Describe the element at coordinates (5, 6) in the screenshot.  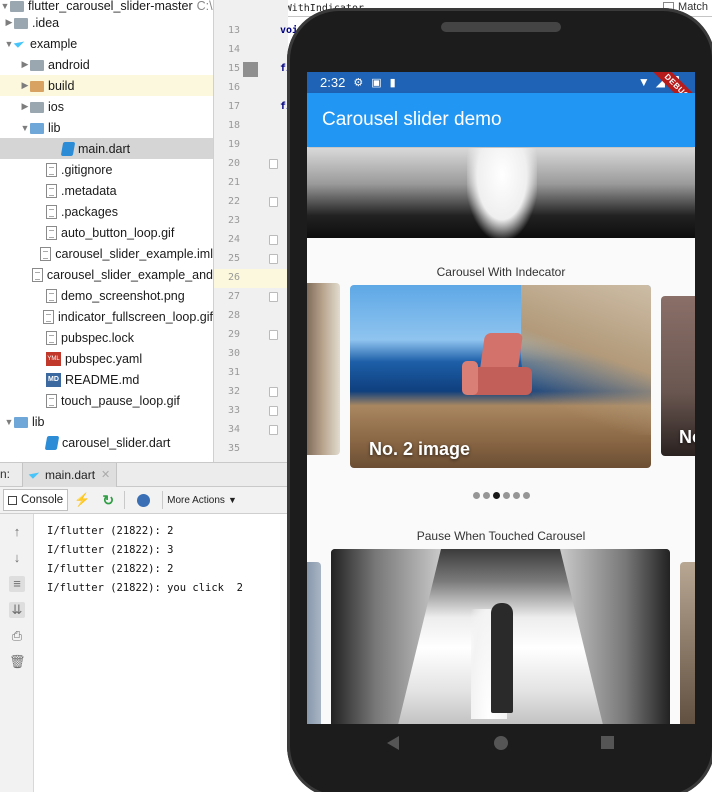
I see `collapse-arrow-icon: ▼` at that location.